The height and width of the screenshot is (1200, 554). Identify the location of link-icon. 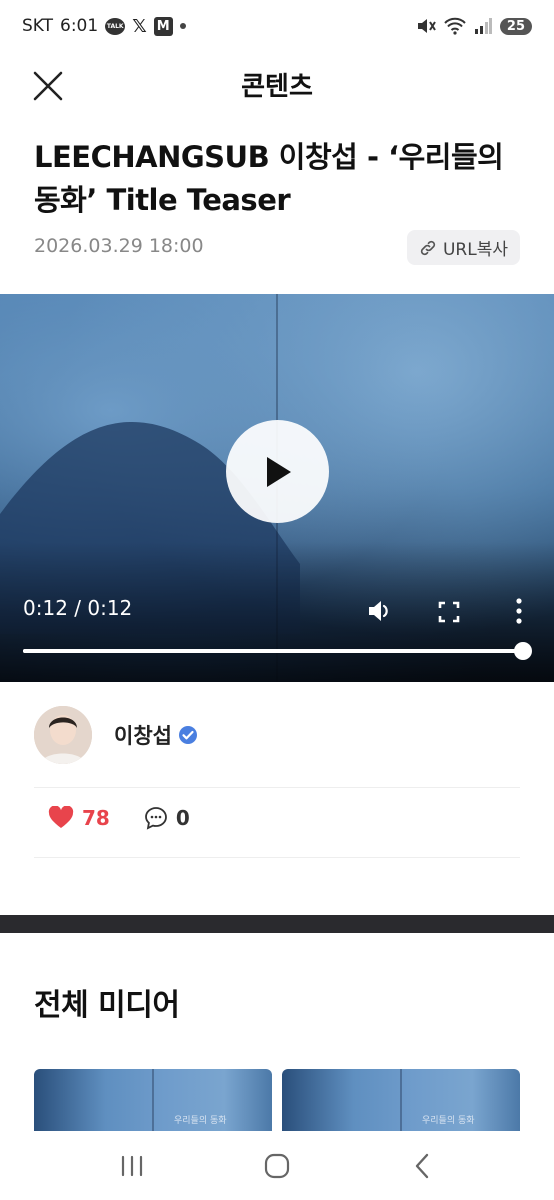
(428, 247).